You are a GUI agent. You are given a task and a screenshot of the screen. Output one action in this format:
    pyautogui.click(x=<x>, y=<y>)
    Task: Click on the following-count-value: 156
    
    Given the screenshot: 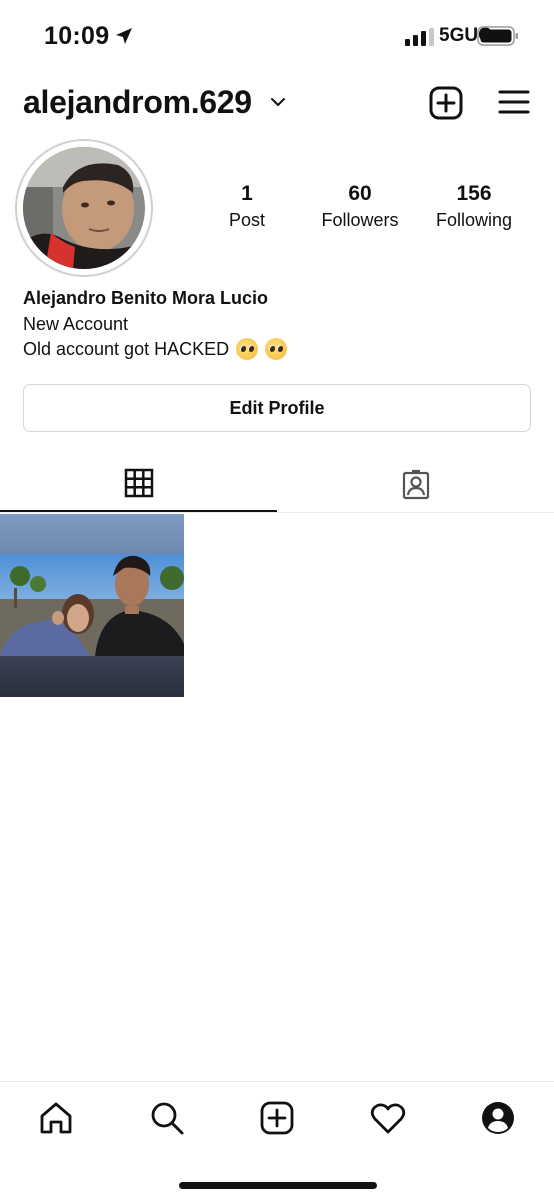 What is the action you would take?
    pyautogui.click(x=474, y=193)
    